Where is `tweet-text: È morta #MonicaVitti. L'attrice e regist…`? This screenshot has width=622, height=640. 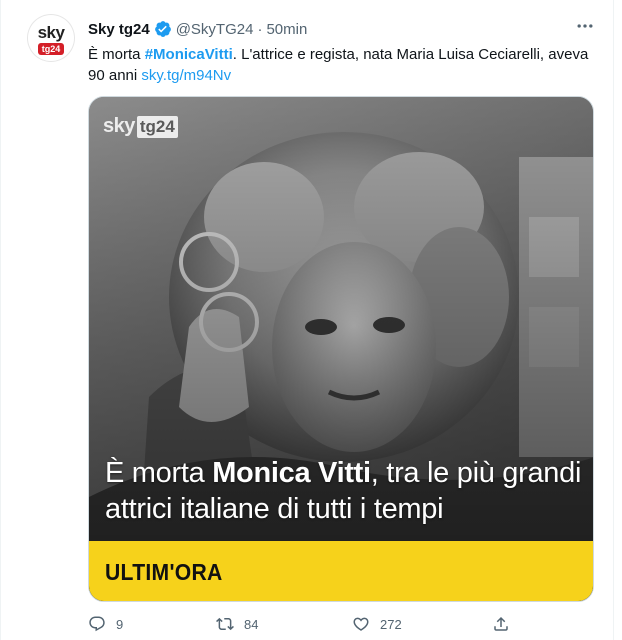
tweet-text: È morta #MonicaVitti. L'attrice e regist… is located at coordinates (343, 65).